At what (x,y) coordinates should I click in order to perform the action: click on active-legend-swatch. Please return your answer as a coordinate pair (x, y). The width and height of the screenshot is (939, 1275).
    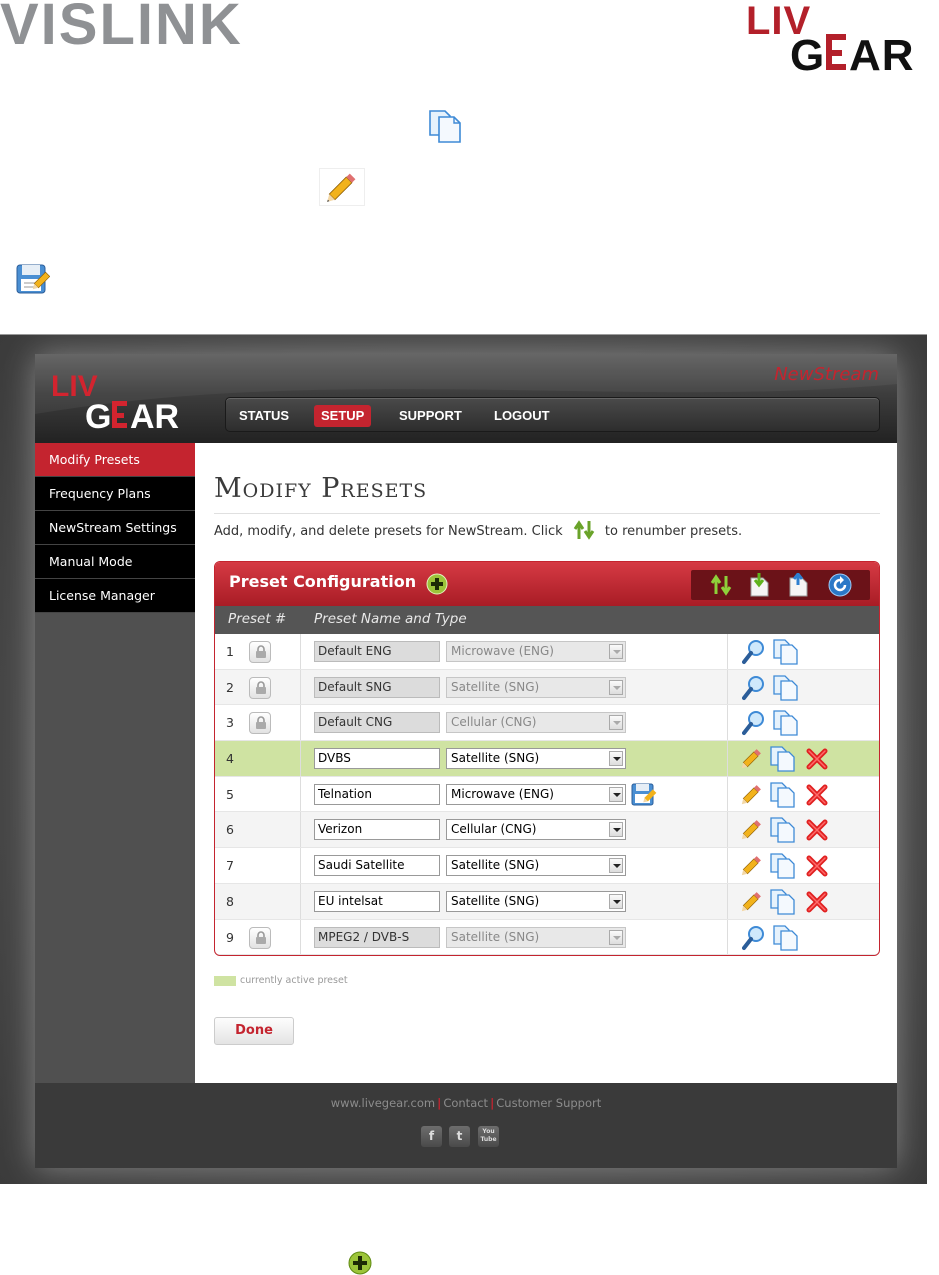
    Looking at the image, I should click on (225, 981).